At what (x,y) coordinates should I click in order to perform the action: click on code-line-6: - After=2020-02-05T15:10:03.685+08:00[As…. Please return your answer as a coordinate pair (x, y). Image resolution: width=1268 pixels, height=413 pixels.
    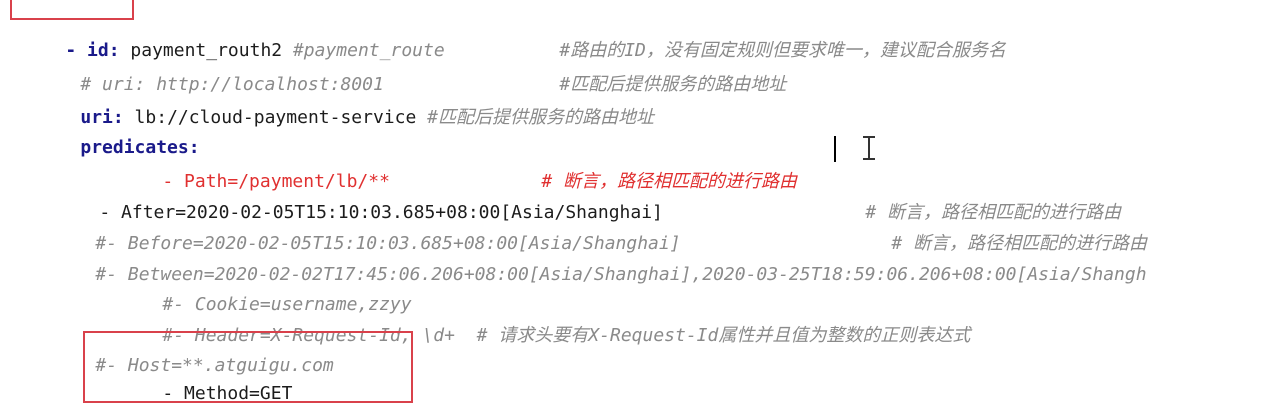
    Looking at the image, I should click on (359, 195).